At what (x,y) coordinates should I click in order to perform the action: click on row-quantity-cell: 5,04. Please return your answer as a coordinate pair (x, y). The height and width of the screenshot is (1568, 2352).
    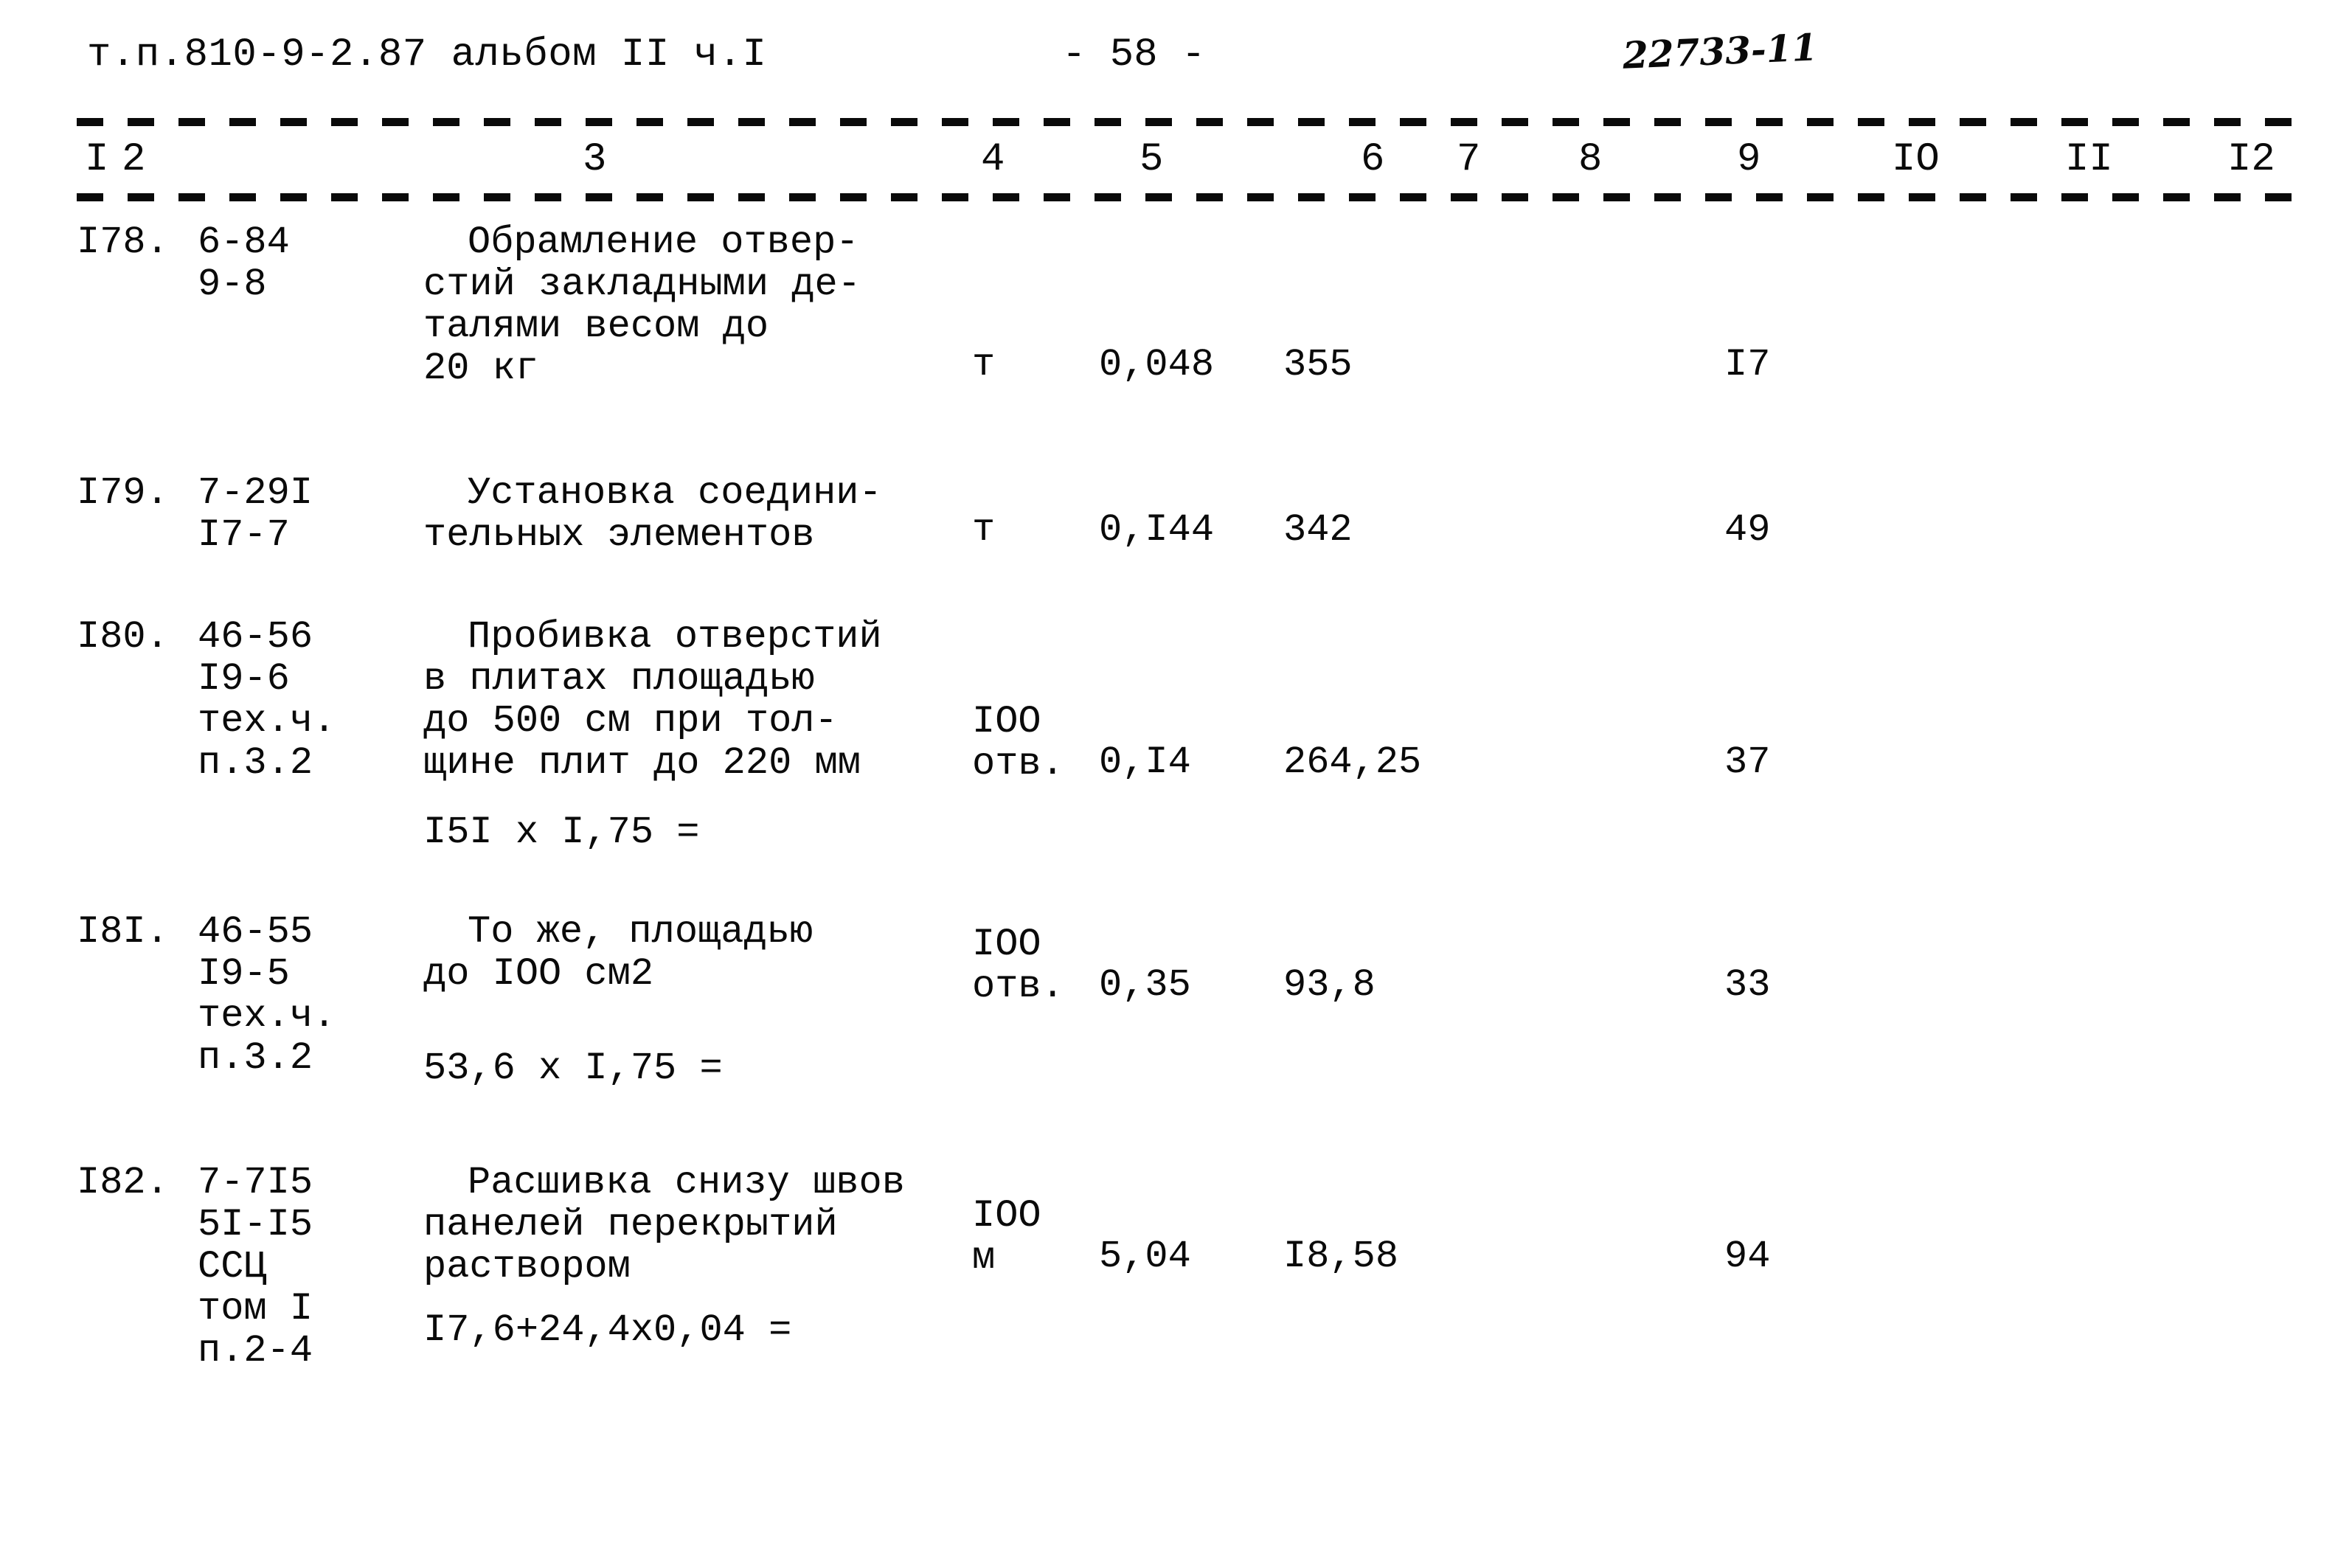
    Looking at the image, I should click on (1145, 1256).